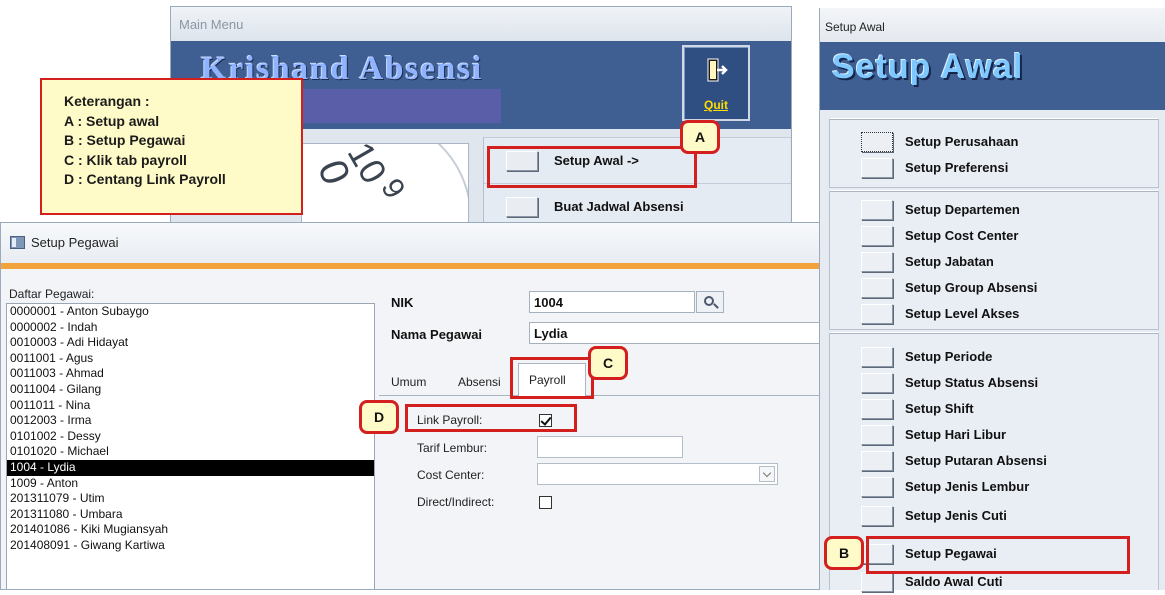  Describe the element at coordinates (486, 382) in the screenshot. I see `tab-absensi: Absensi` at that location.